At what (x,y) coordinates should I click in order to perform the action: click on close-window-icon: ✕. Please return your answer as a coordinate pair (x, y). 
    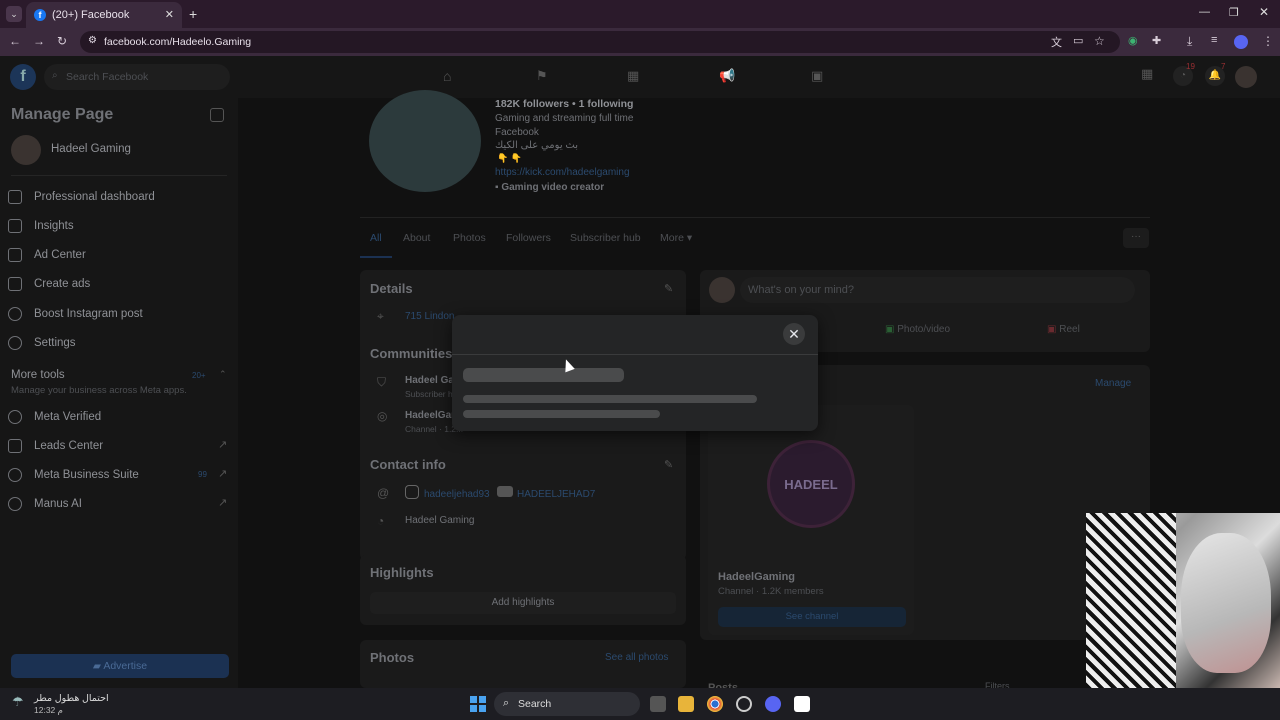
    Looking at the image, I should click on (1264, 12).